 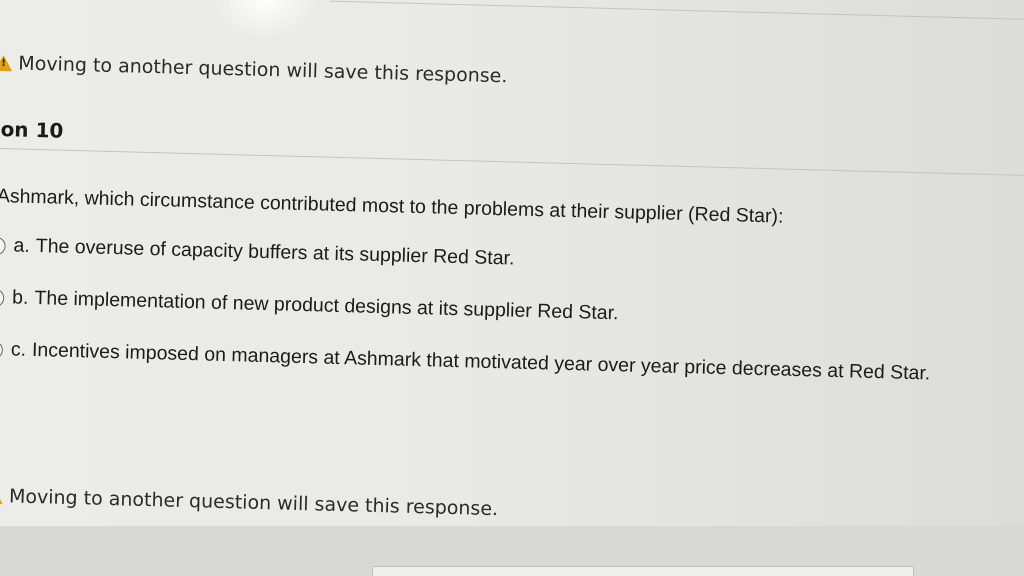 I want to click on option-b-letter: b., so click(x=20, y=297).